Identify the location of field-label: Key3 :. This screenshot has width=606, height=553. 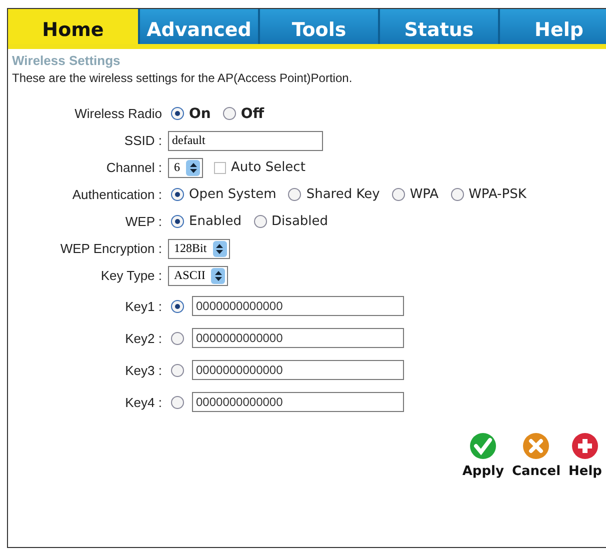
(143, 370).